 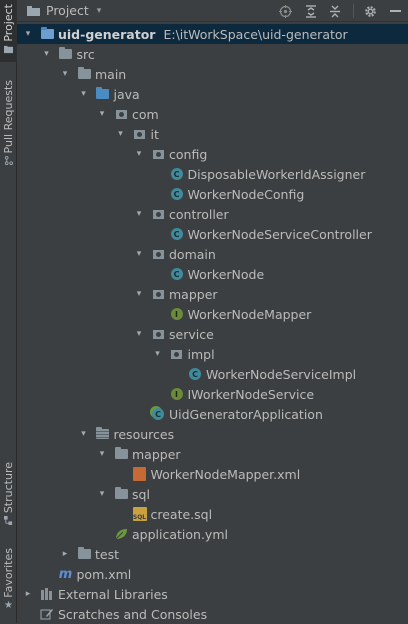 What do you see at coordinates (140, 474) in the screenshot?
I see `xml-file-icon` at bounding box center [140, 474].